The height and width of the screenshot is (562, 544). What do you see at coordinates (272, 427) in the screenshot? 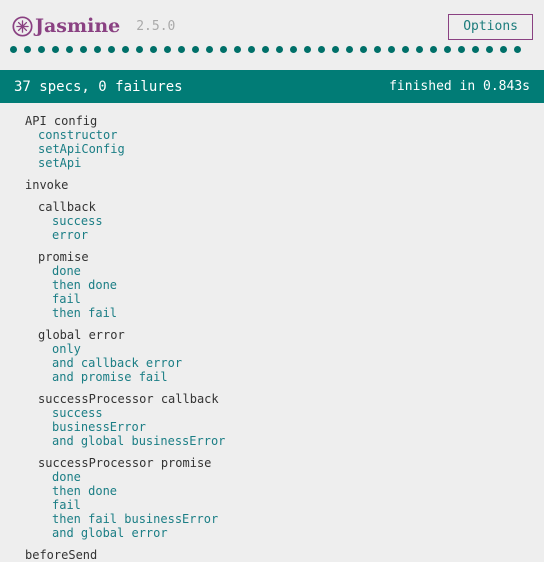
I see `spec-name: businessError` at bounding box center [272, 427].